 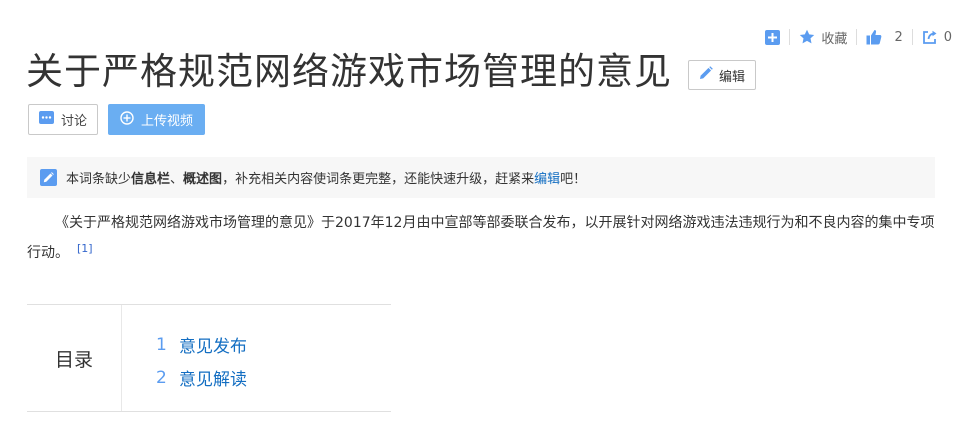 What do you see at coordinates (213, 347) in the screenshot?
I see `toc-item-label: 意见发布` at bounding box center [213, 347].